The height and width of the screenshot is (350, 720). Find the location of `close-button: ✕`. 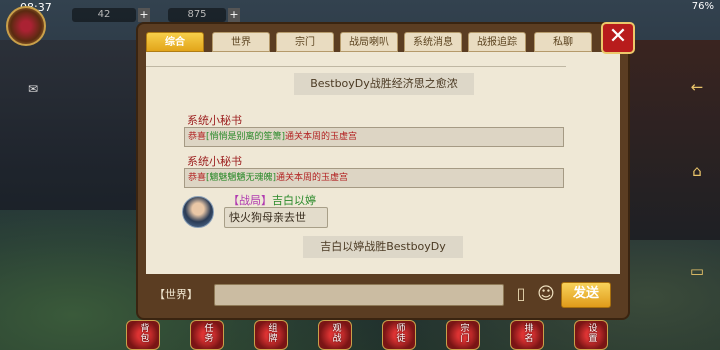

close-button: ✕ is located at coordinates (618, 38).